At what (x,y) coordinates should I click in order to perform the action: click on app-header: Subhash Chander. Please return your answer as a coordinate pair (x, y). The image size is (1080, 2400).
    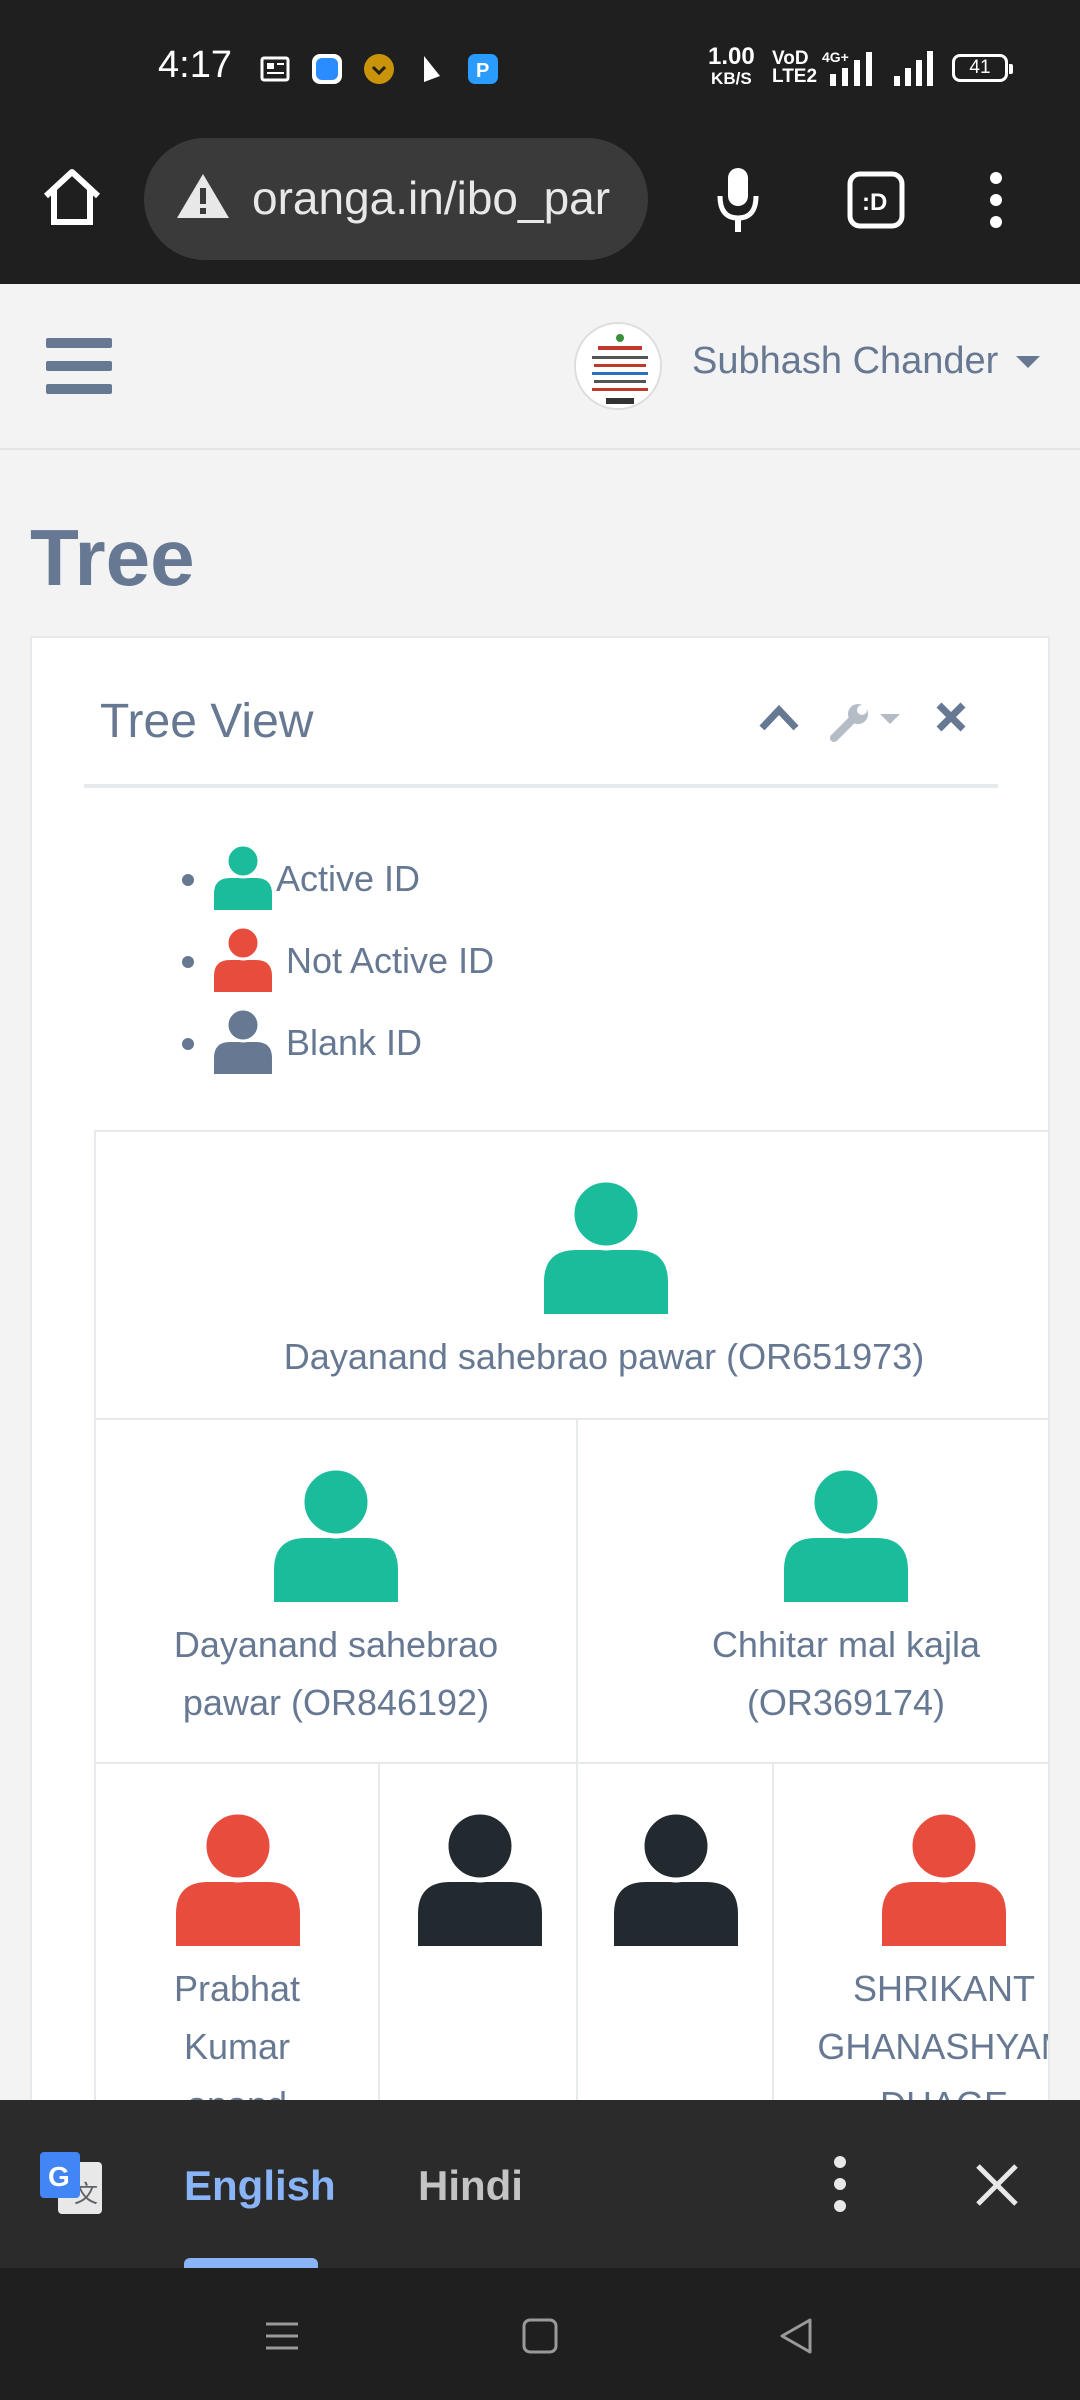
    Looking at the image, I should click on (540, 367).